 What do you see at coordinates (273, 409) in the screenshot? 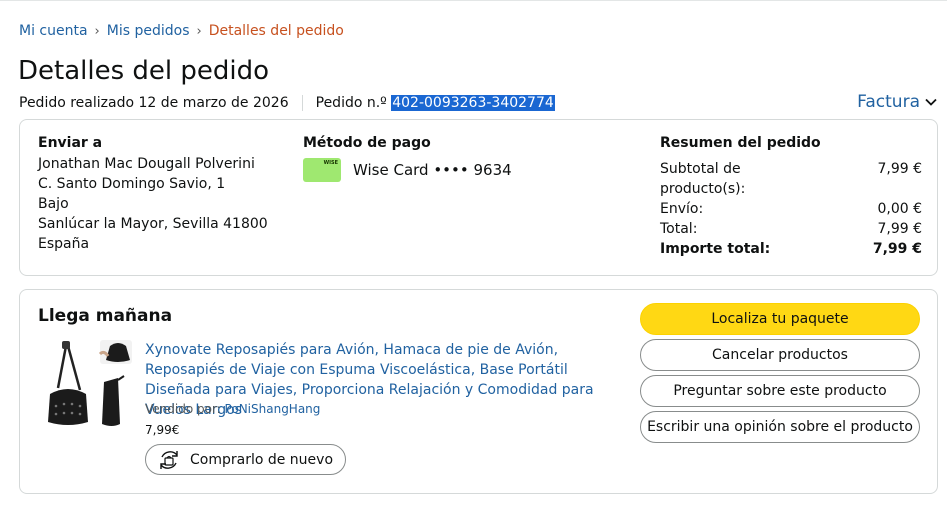
I see `seller-link: PoNiShangHang` at bounding box center [273, 409].